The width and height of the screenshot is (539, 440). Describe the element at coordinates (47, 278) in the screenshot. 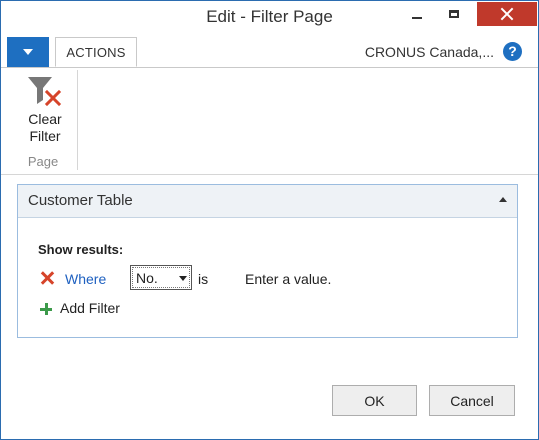

I see `remove-filter-icon` at that location.